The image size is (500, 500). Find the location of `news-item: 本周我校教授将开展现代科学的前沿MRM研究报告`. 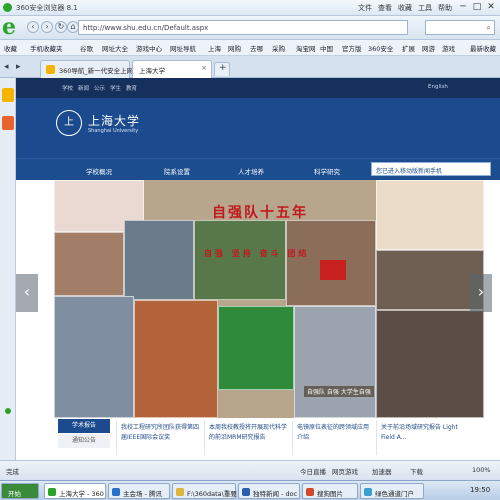

news-item: 本周我校教授将开展现代科学的前沿MRM研究报告 is located at coordinates (248, 438).